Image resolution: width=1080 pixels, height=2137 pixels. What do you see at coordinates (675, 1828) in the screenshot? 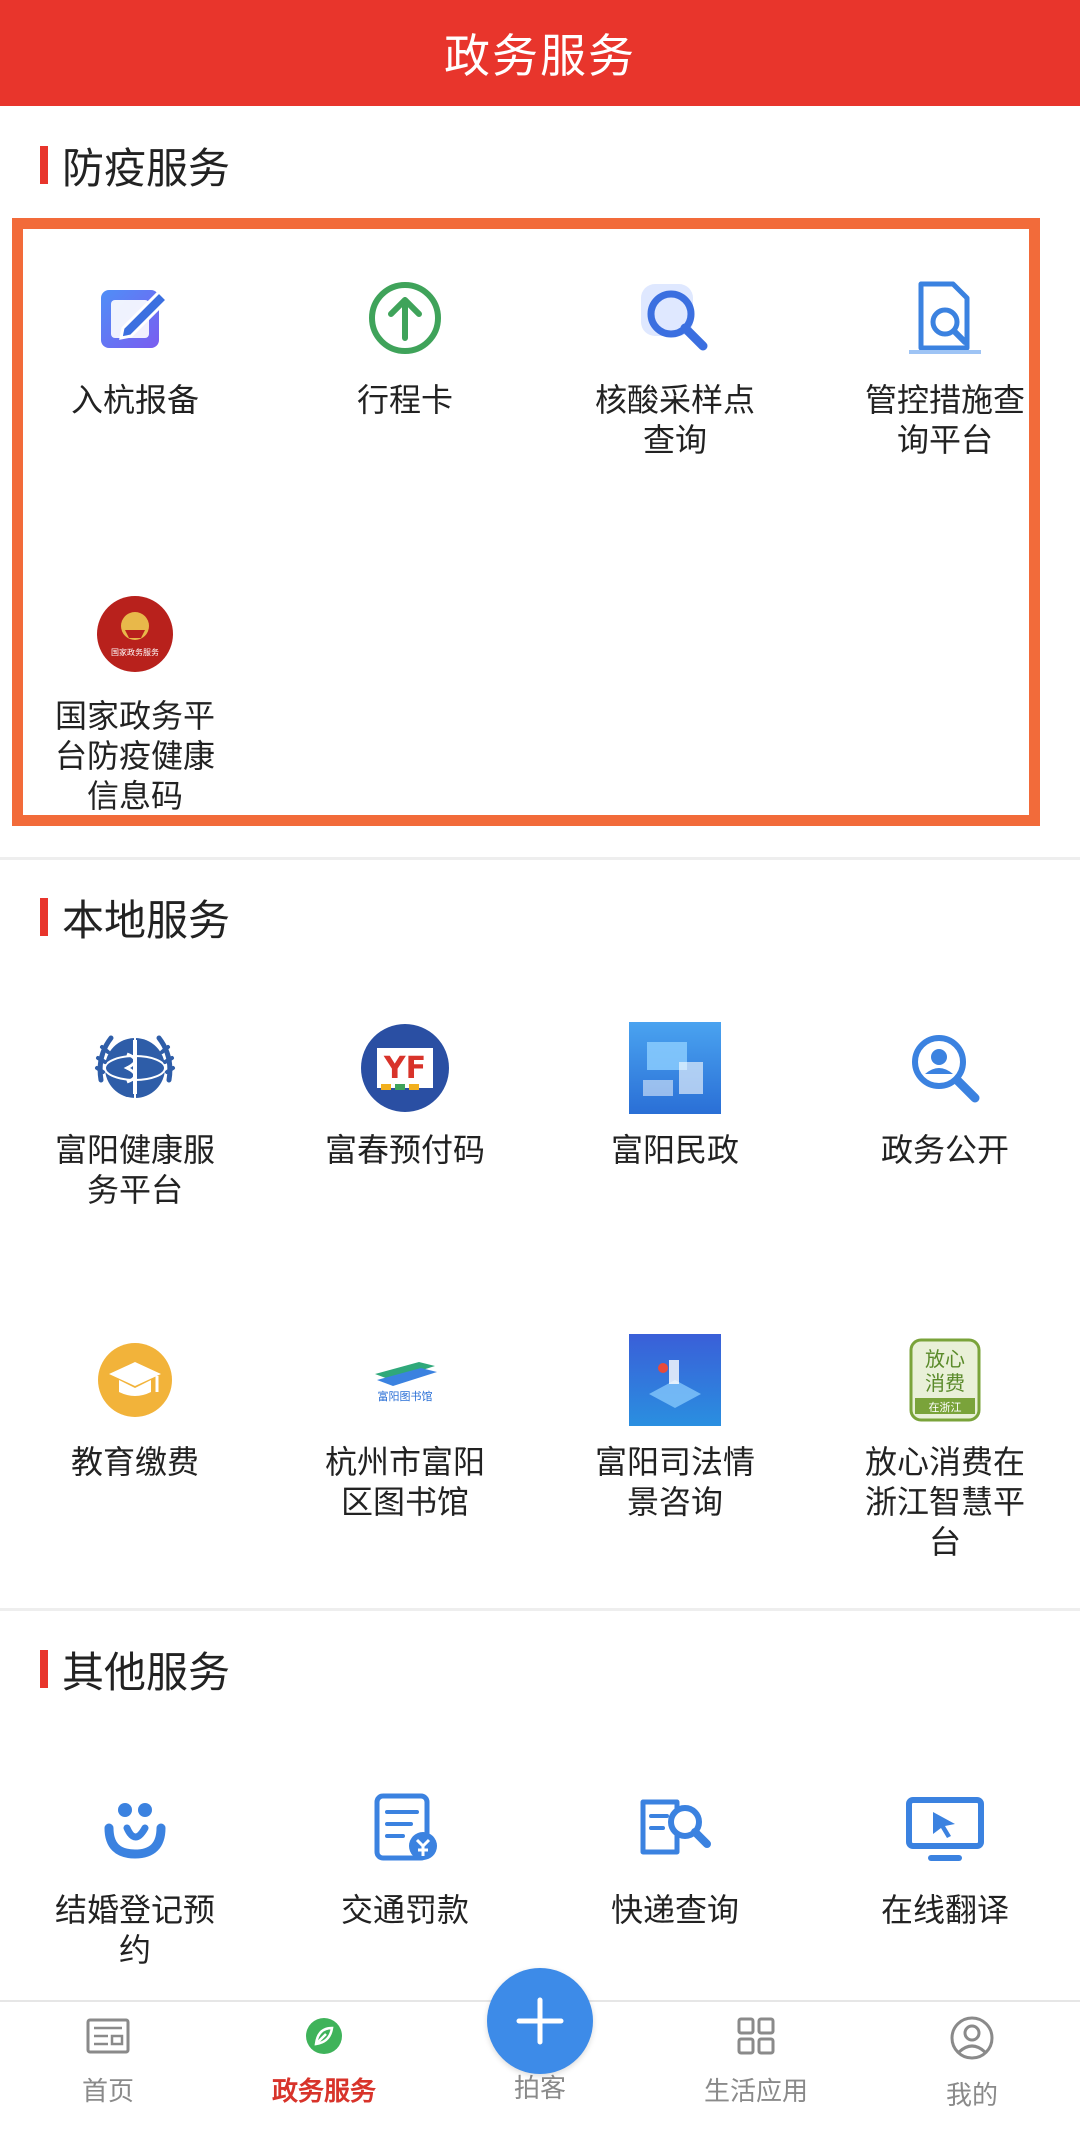
I see `express-search-icon` at bounding box center [675, 1828].